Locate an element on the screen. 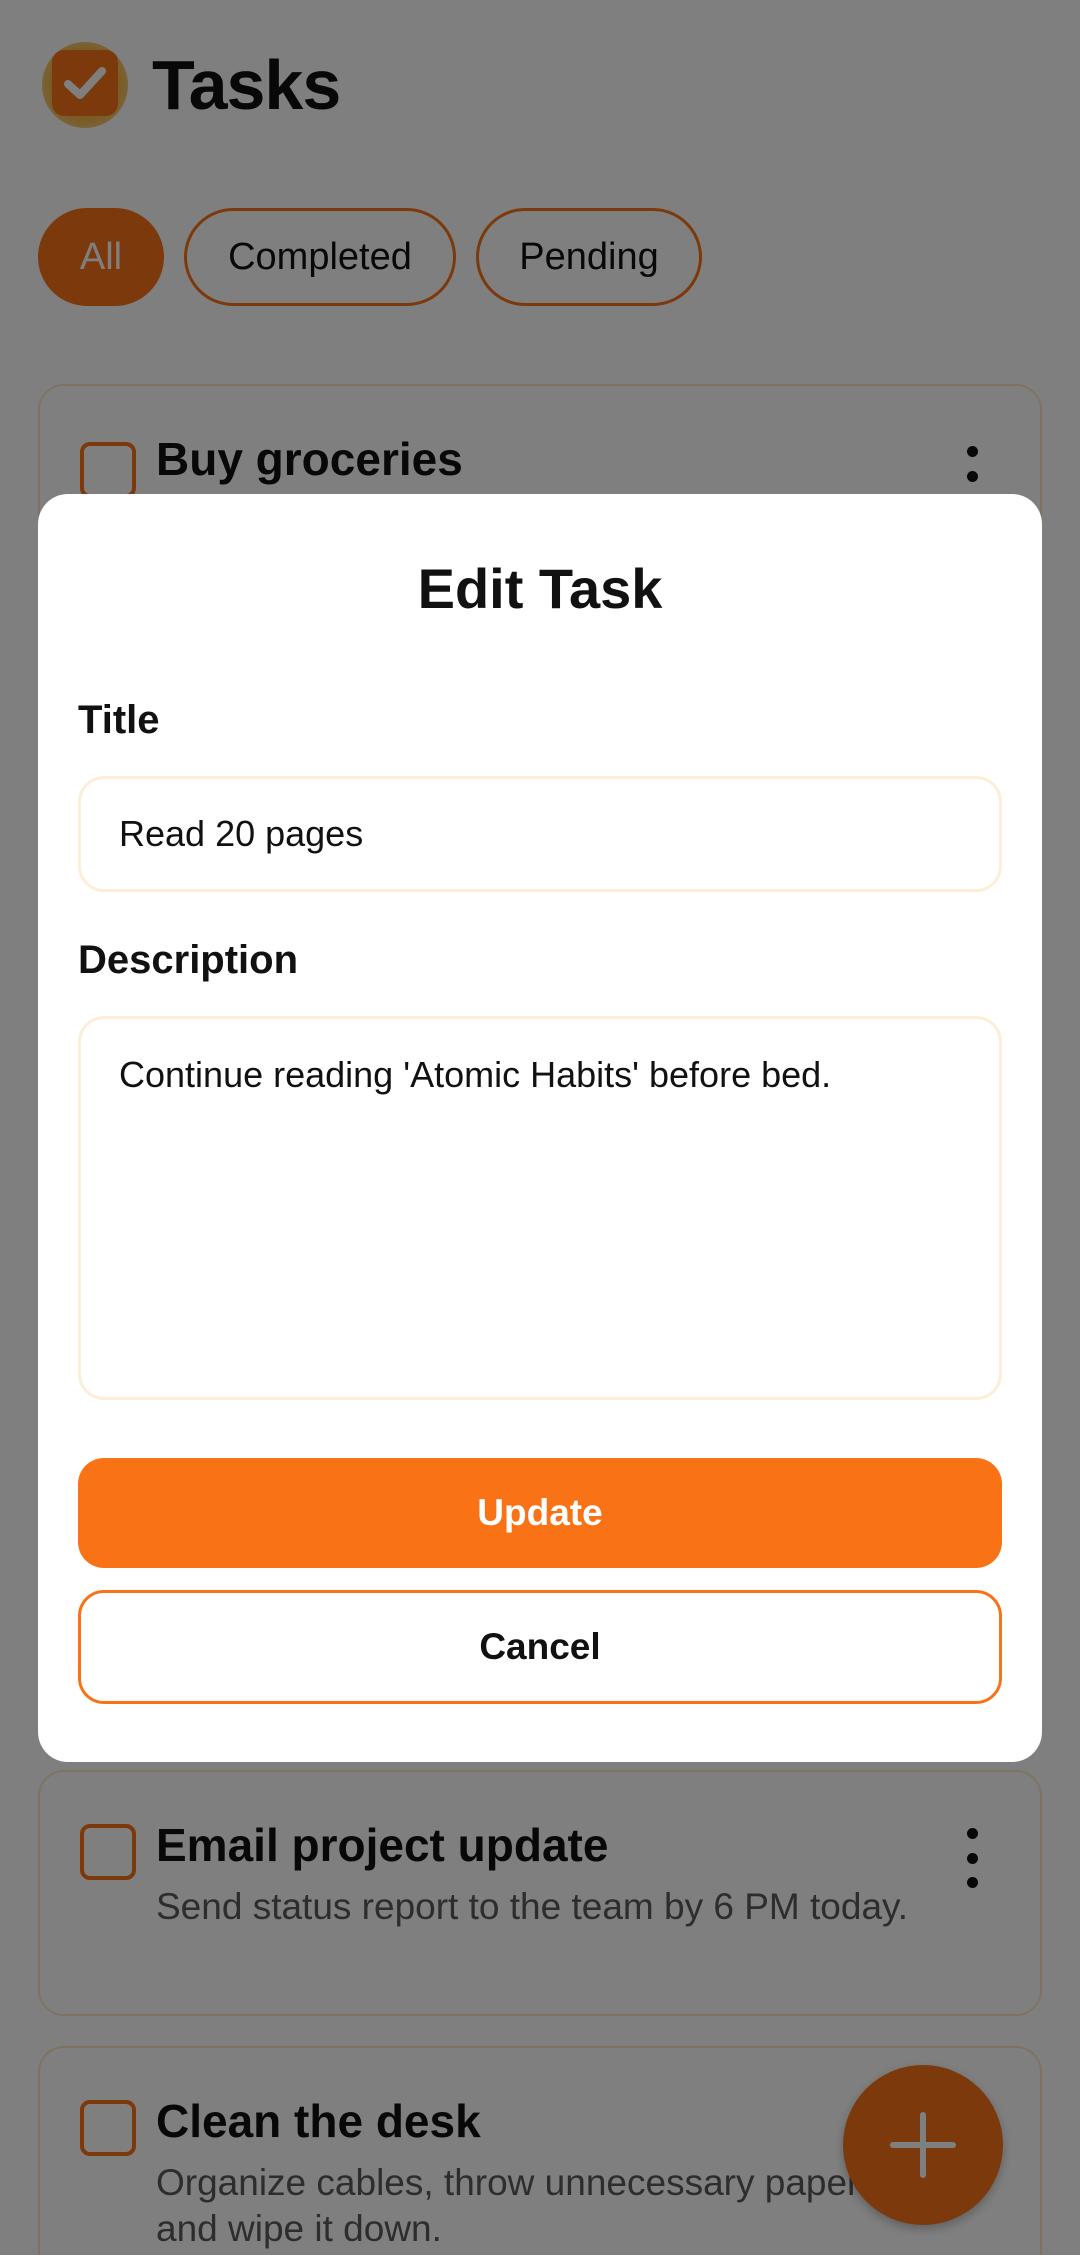  update-button: Update is located at coordinates (540, 1513).